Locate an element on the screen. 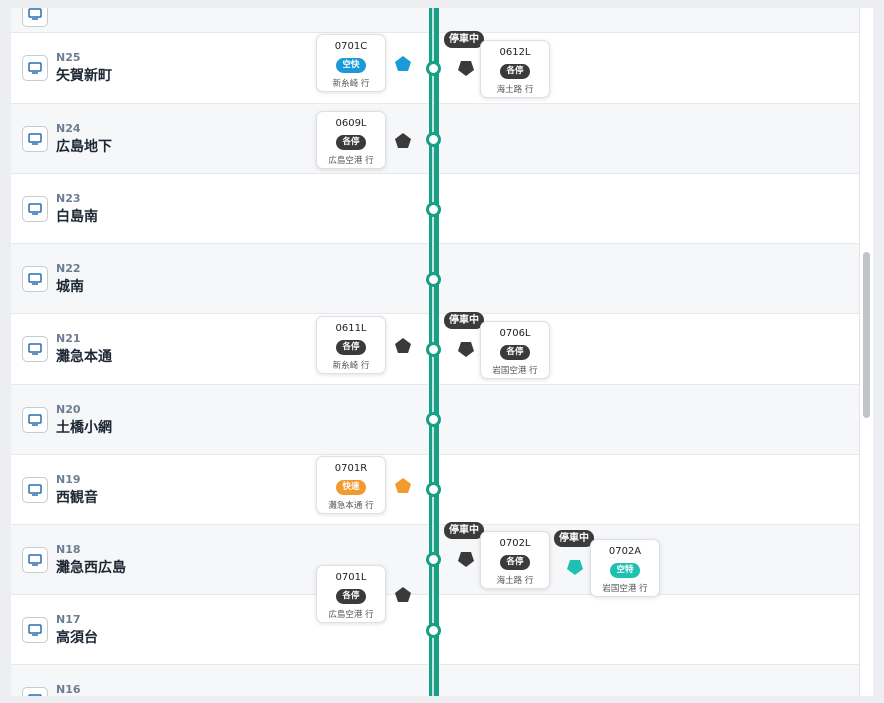 Image resolution: width=884 pixels, height=703 pixels. station-name: 城南 is located at coordinates (70, 287).